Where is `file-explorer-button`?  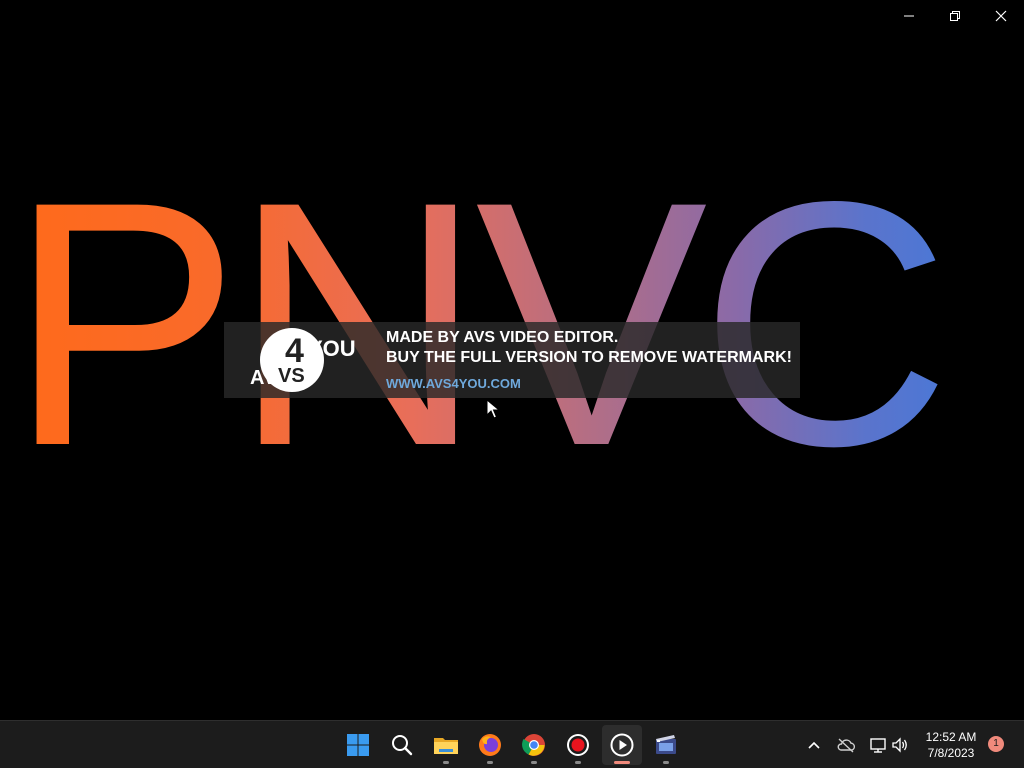
file-explorer-button is located at coordinates (446, 745).